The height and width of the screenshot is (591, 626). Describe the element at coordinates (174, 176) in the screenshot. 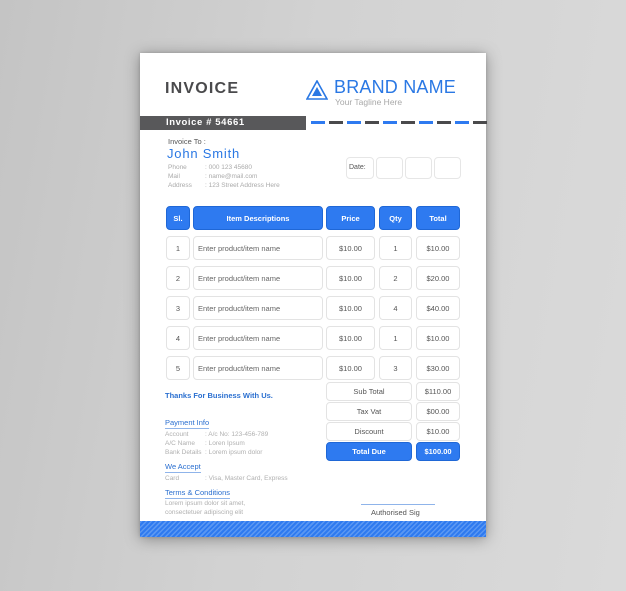

I see `contact-mail-label: Mail` at that location.